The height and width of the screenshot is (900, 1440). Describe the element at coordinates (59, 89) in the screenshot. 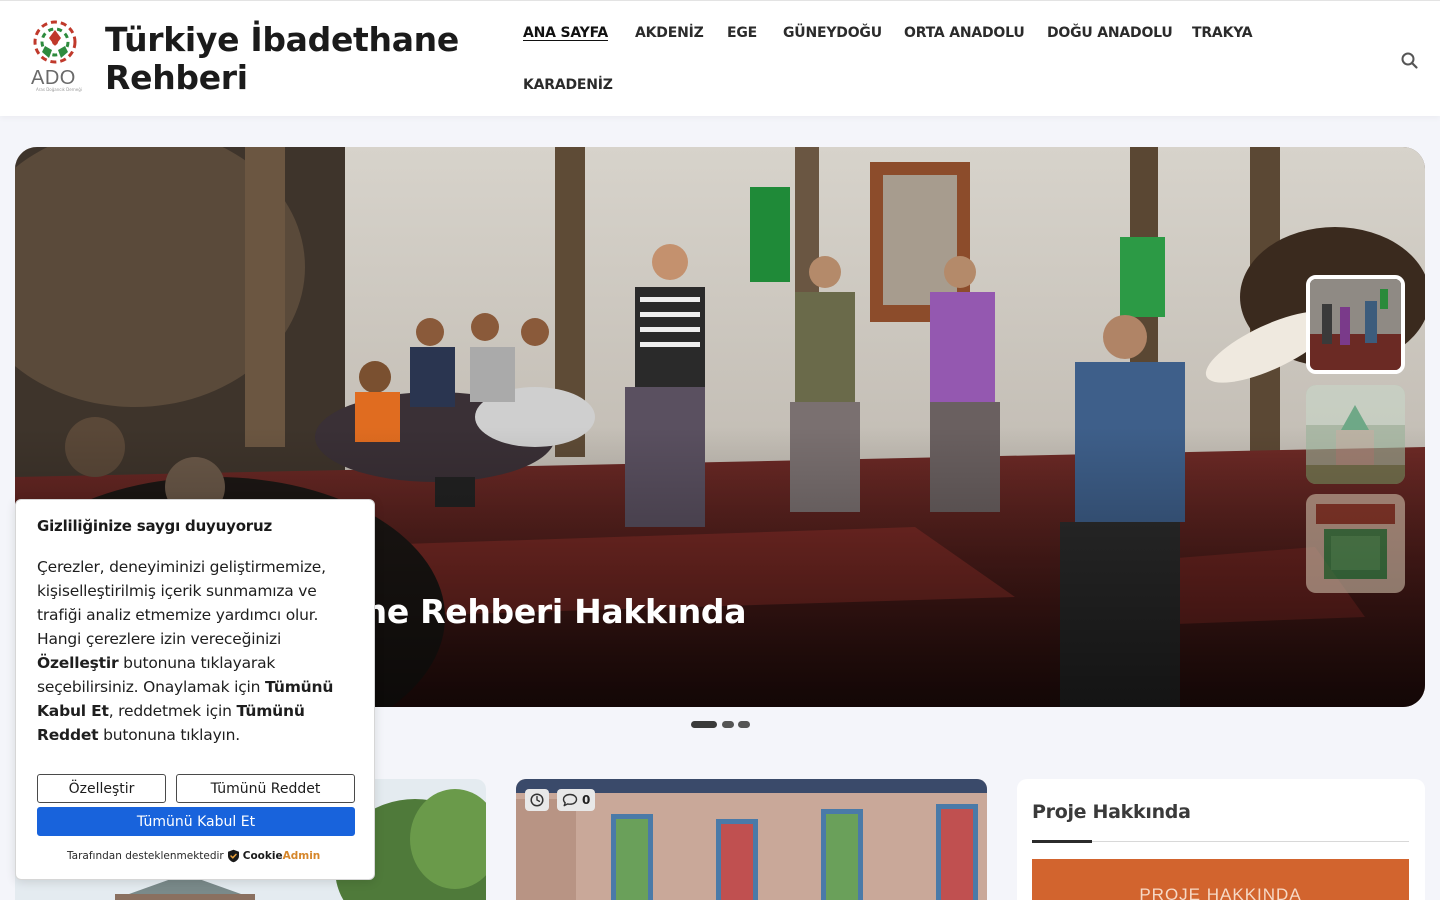

I see `logo-subtext: Aras Doğancık Derneği` at that location.